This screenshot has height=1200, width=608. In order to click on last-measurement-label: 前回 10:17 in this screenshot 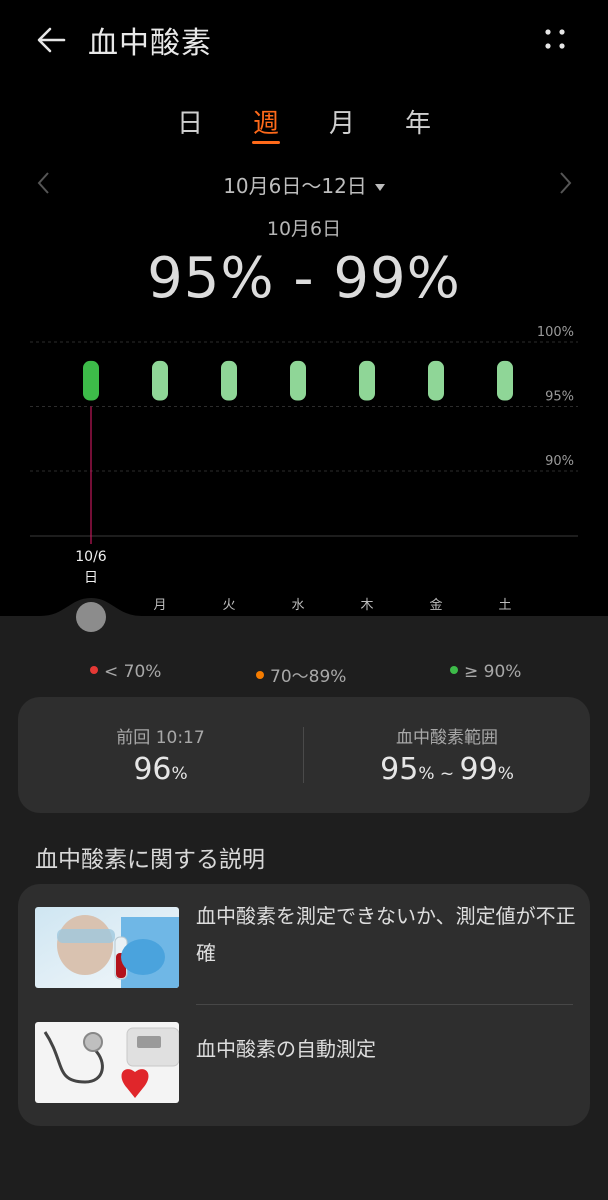, I will do `click(160, 738)`.